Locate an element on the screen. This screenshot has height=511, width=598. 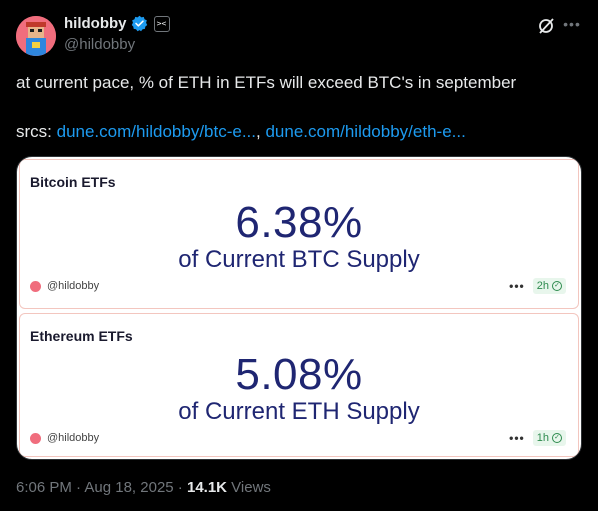
freshness-age: 1h is located at coordinates (542, 438).